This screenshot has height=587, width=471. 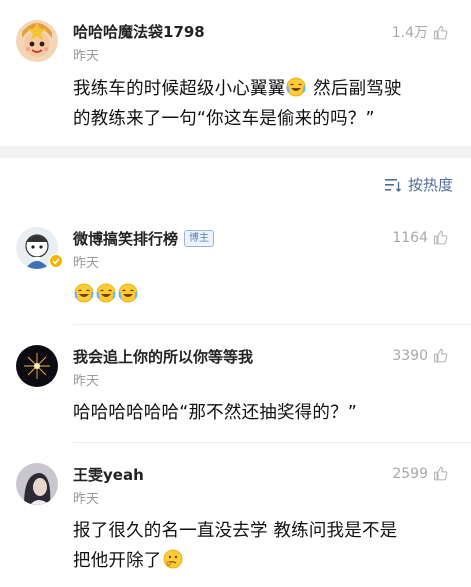 What do you see at coordinates (410, 473) in the screenshot?
I see `like-count: 2599` at bounding box center [410, 473].